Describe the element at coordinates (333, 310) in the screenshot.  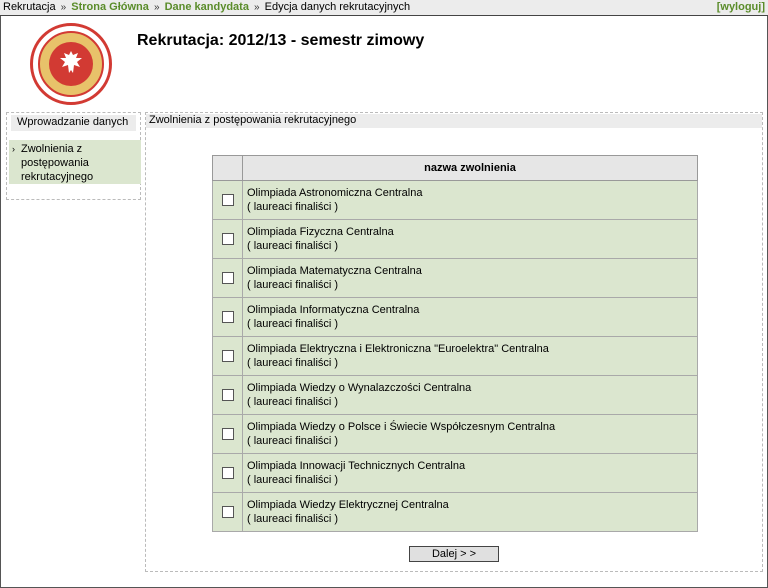
I see `exemption-name: Olimpiada Informatyczna Centralna` at that location.